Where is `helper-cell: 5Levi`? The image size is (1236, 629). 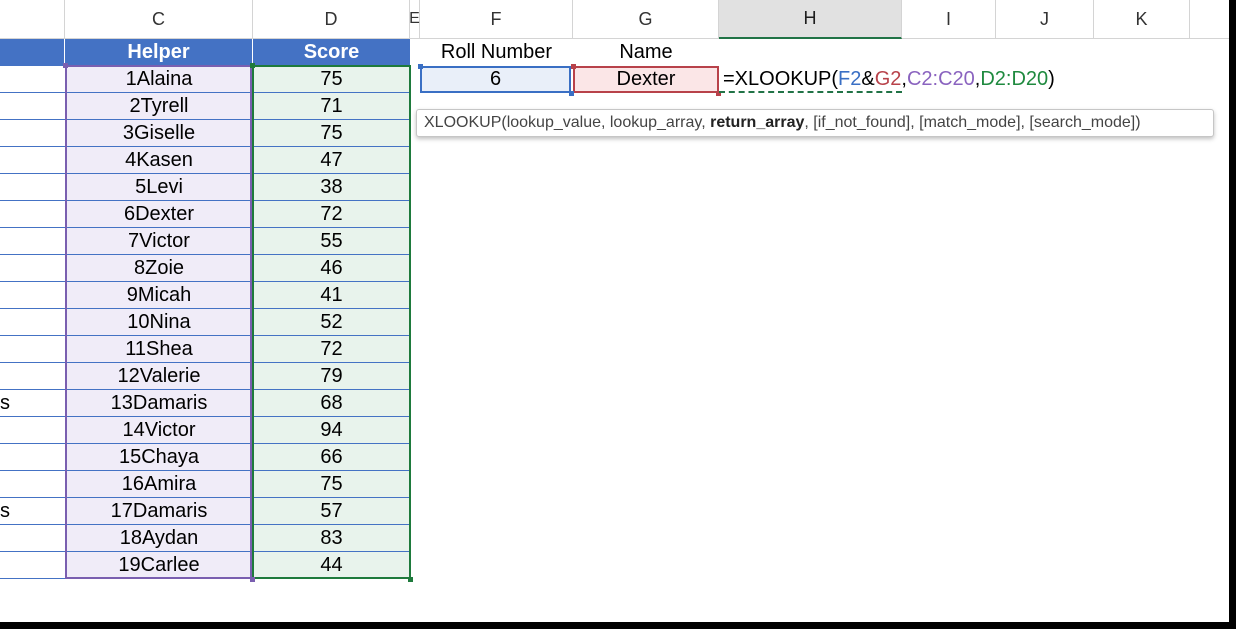 helper-cell: 5Levi is located at coordinates (159, 187).